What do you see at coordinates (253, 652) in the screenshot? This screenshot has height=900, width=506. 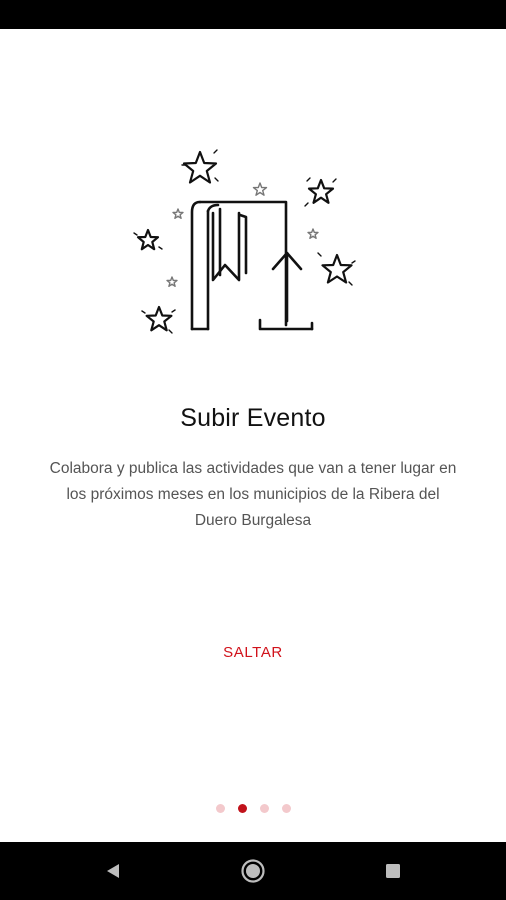 I see `skip-button: SALTAR` at bounding box center [253, 652].